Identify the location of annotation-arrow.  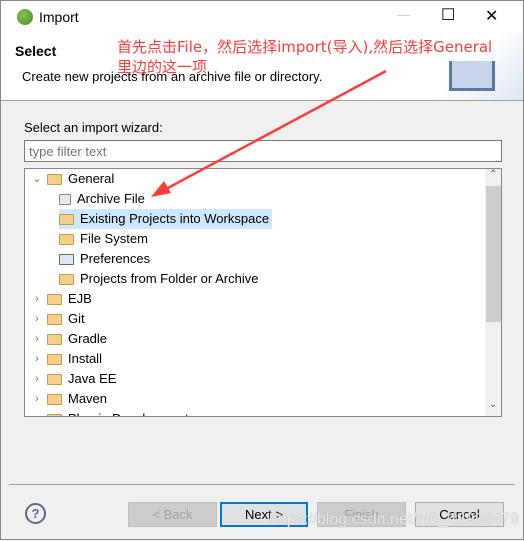
(269, 133).